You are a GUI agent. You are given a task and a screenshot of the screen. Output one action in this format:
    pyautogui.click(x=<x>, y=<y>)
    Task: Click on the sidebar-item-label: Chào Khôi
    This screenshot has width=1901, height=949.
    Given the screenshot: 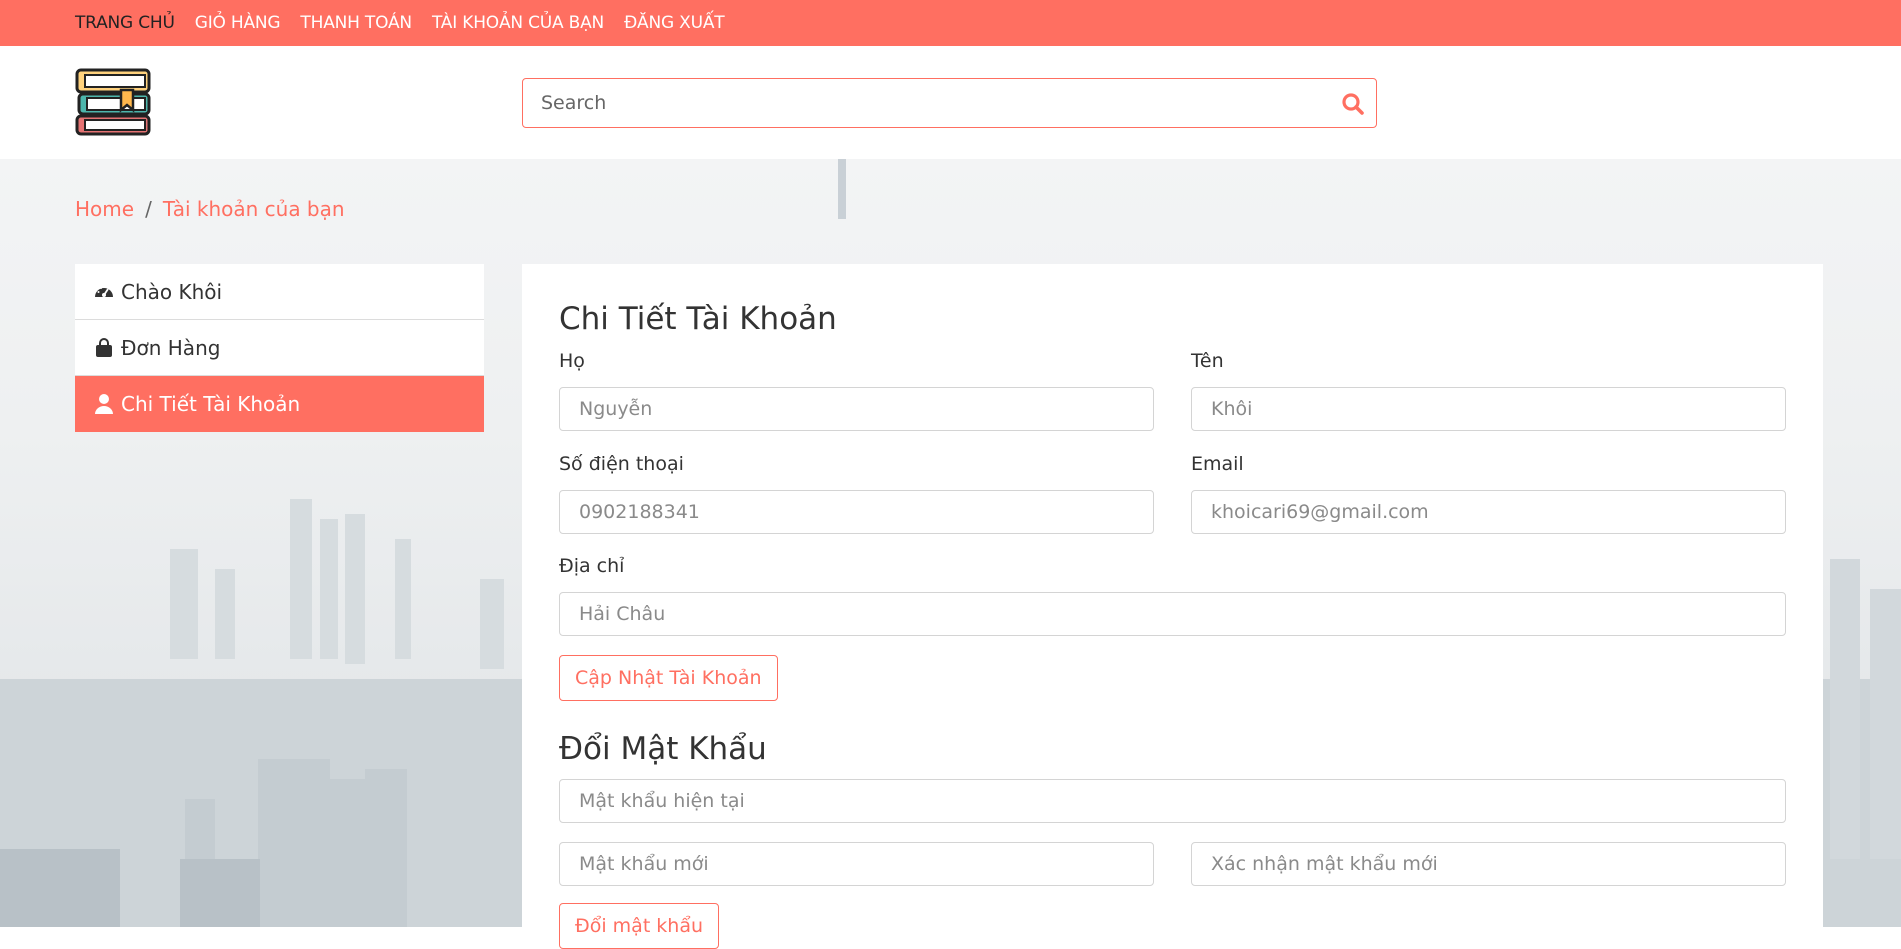 What is the action you would take?
    pyautogui.click(x=172, y=291)
    